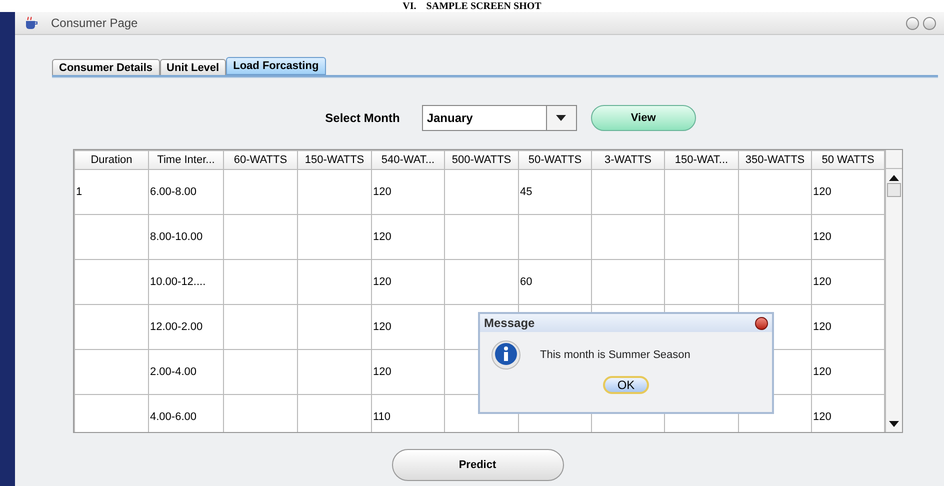 The width and height of the screenshot is (944, 486). I want to click on column-header: 50 WATTS, so click(848, 160).